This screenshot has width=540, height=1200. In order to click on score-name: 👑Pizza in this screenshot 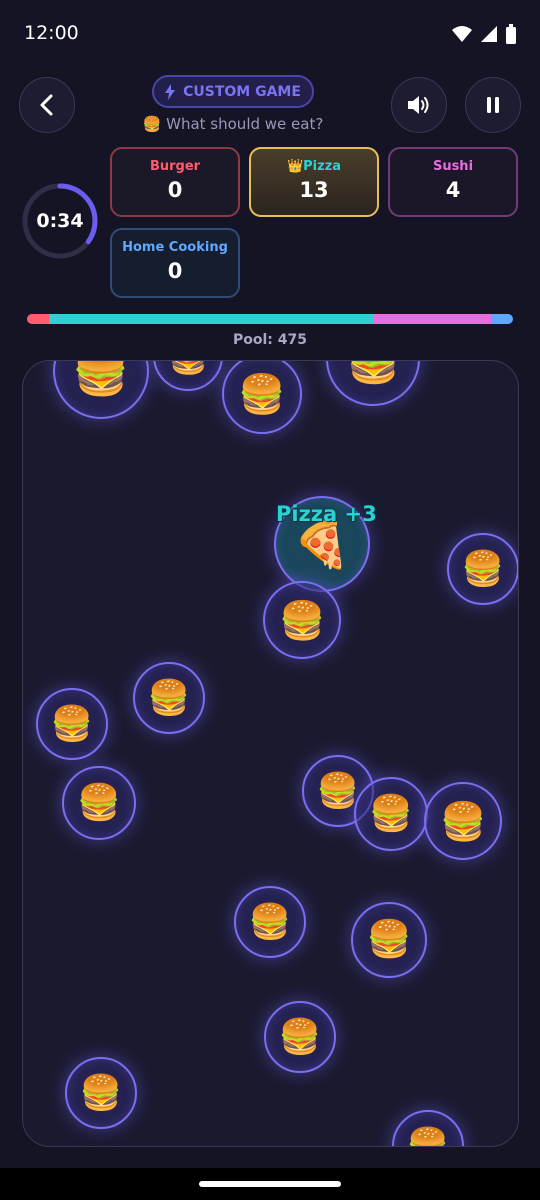, I will do `click(314, 166)`.